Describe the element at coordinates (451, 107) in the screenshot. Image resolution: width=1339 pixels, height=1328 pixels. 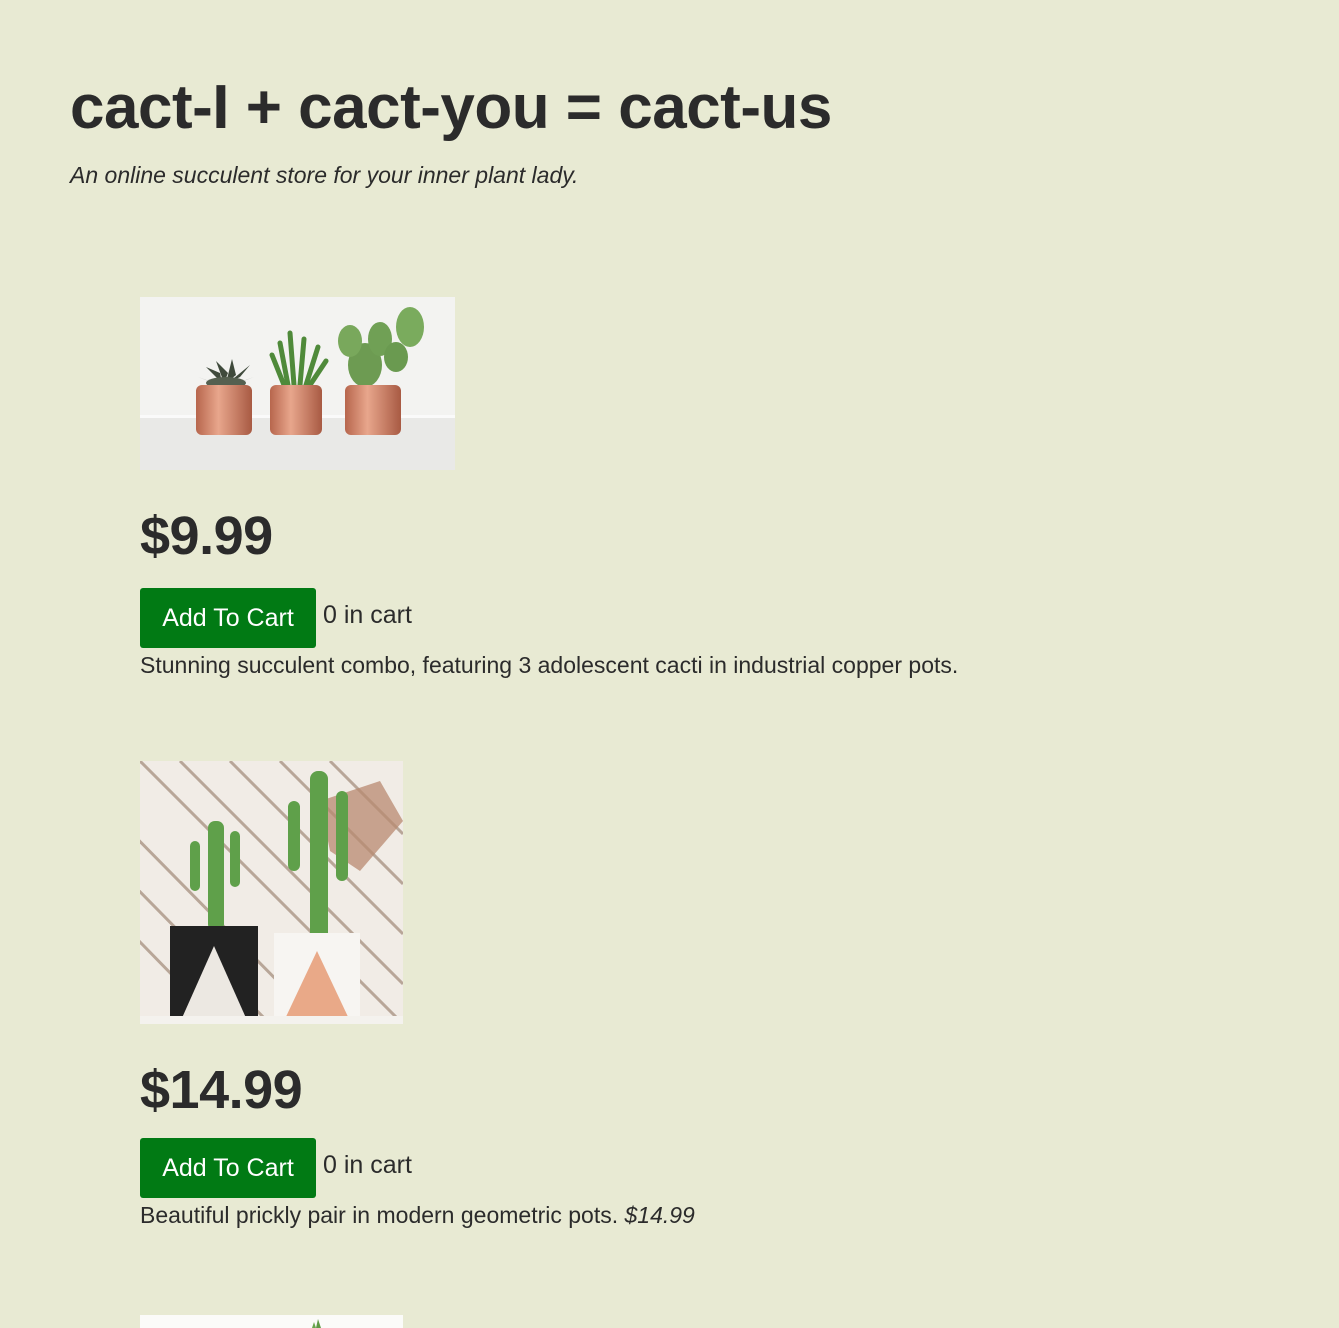
I see `site-title: cact-I + cact-you = cact-us` at that location.